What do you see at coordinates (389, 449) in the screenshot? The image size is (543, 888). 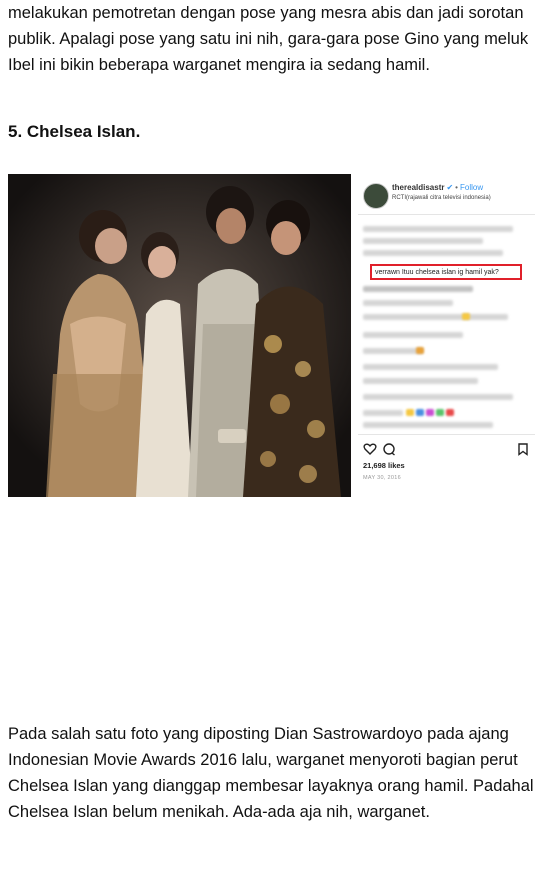 I see `comment-icon` at bounding box center [389, 449].